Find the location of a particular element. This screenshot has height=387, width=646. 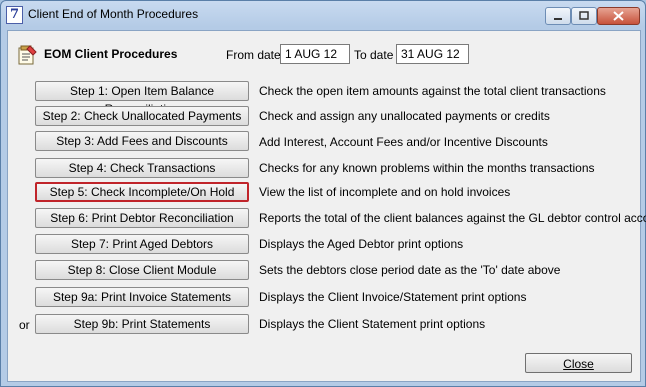

maximize-button is located at coordinates (584, 16).